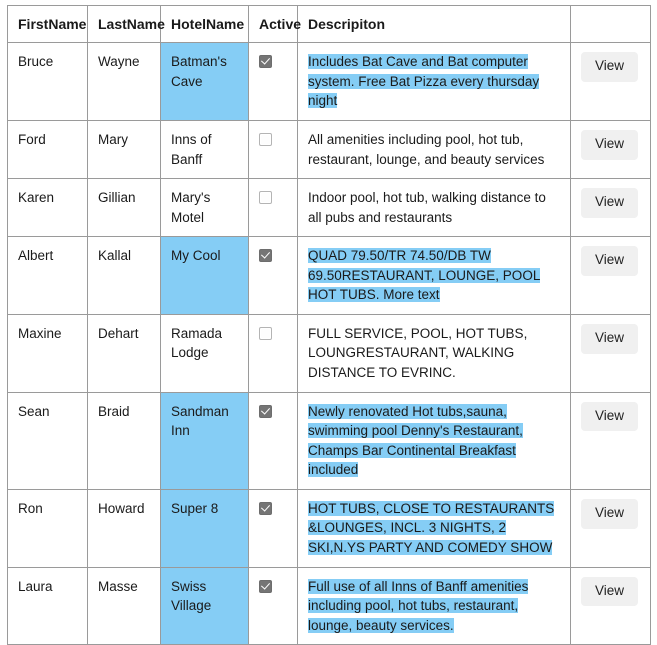 This screenshot has height=645, width=657. I want to click on cell-last-name: Mary, so click(124, 149).